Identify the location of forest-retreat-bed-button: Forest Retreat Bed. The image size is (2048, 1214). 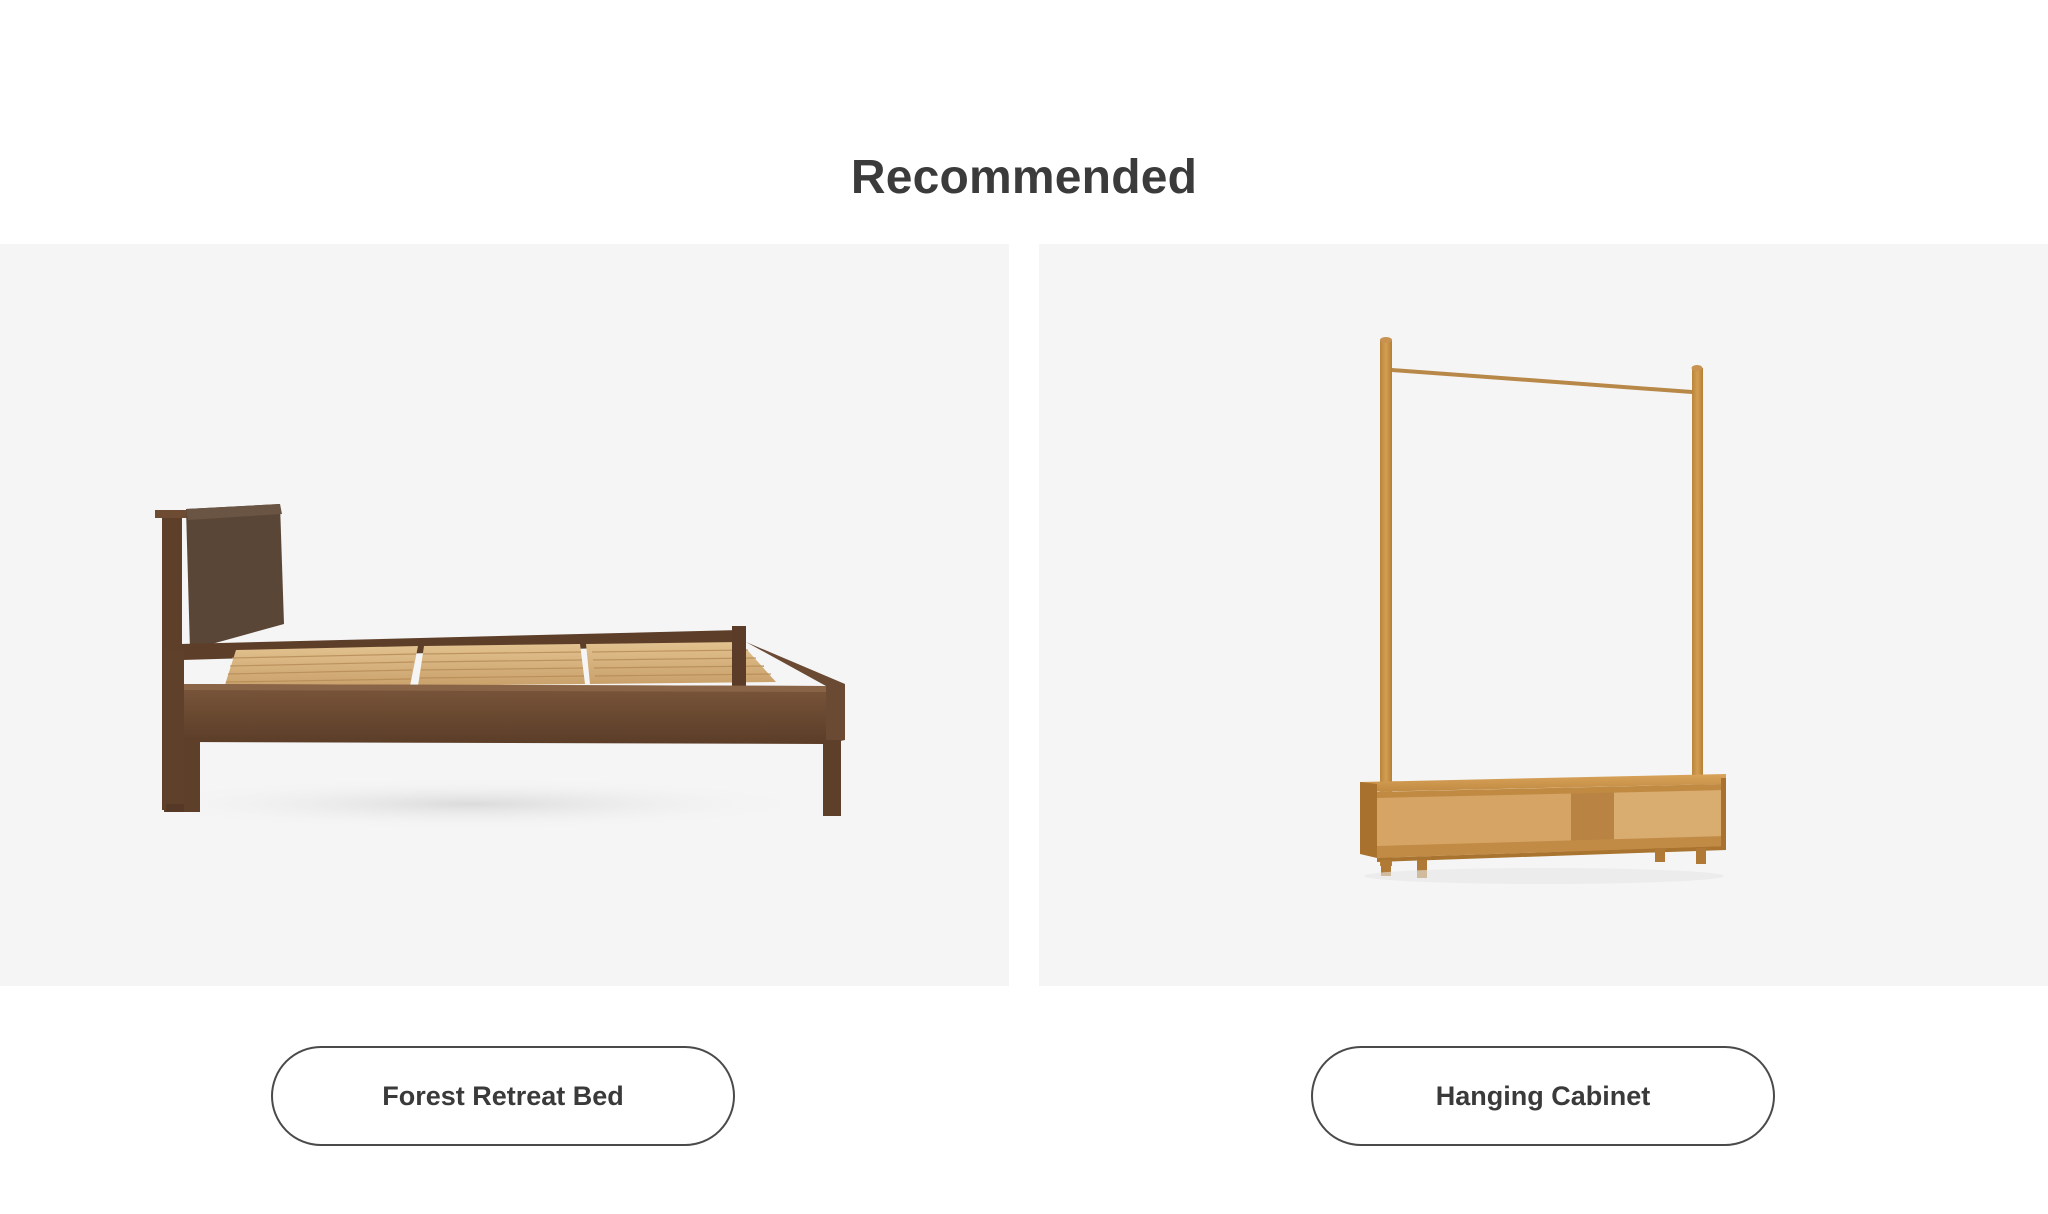
(503, 1096).